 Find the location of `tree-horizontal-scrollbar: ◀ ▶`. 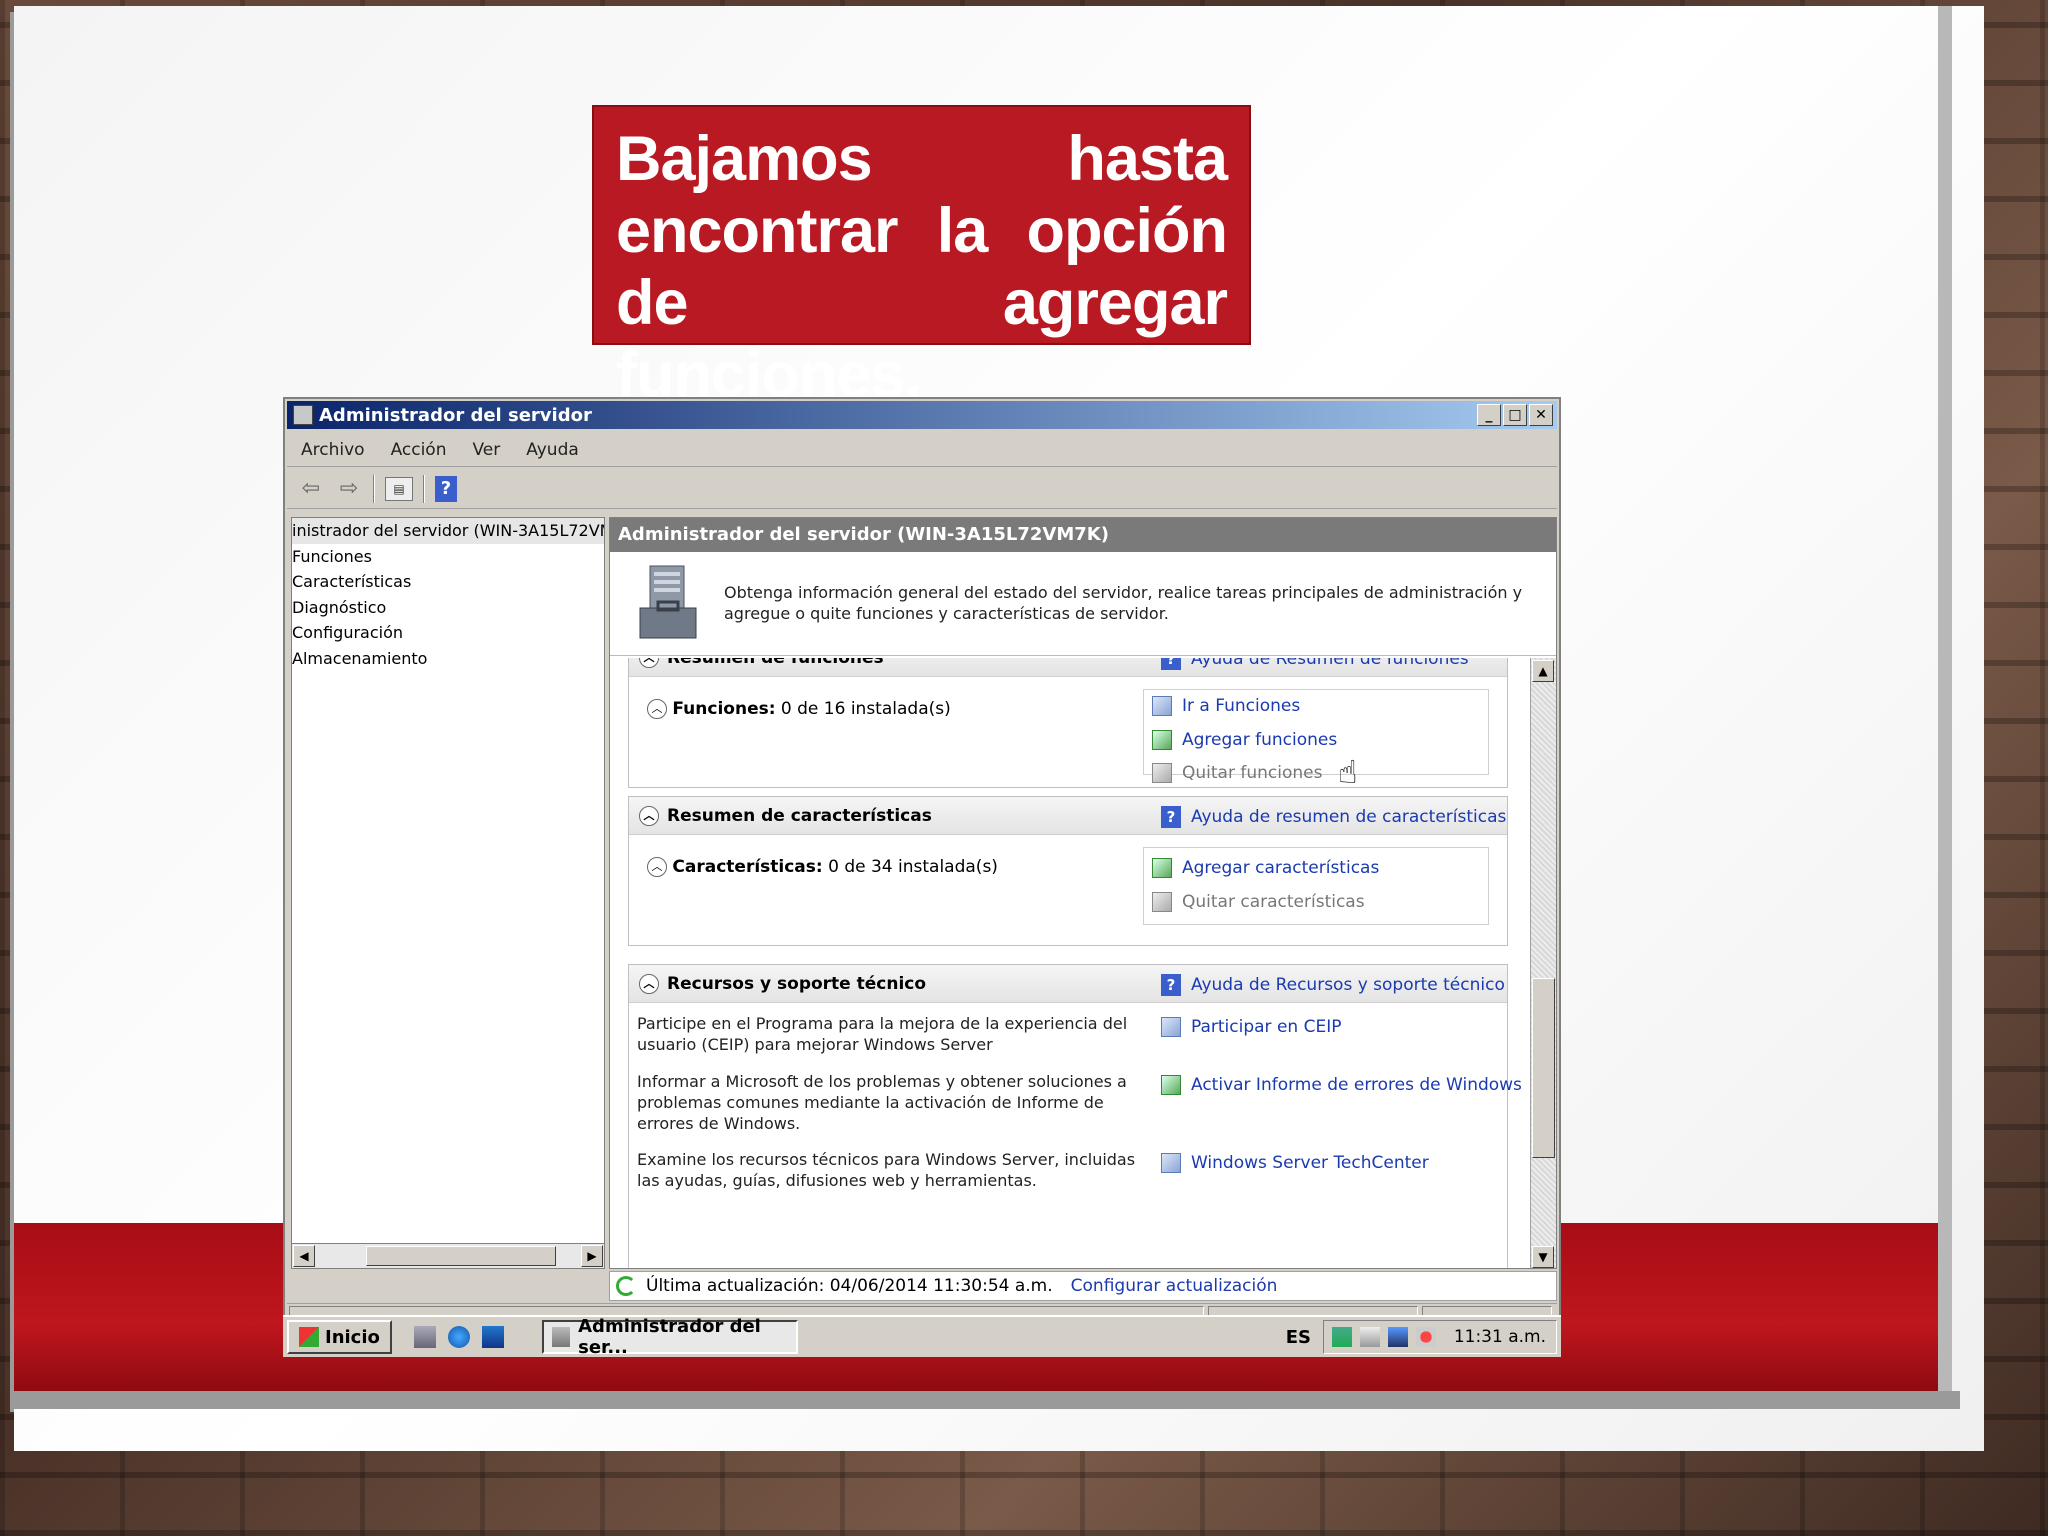

tree-horizontal-scrollbar: ◀ ▶ is located at coordinates (448, 1256).